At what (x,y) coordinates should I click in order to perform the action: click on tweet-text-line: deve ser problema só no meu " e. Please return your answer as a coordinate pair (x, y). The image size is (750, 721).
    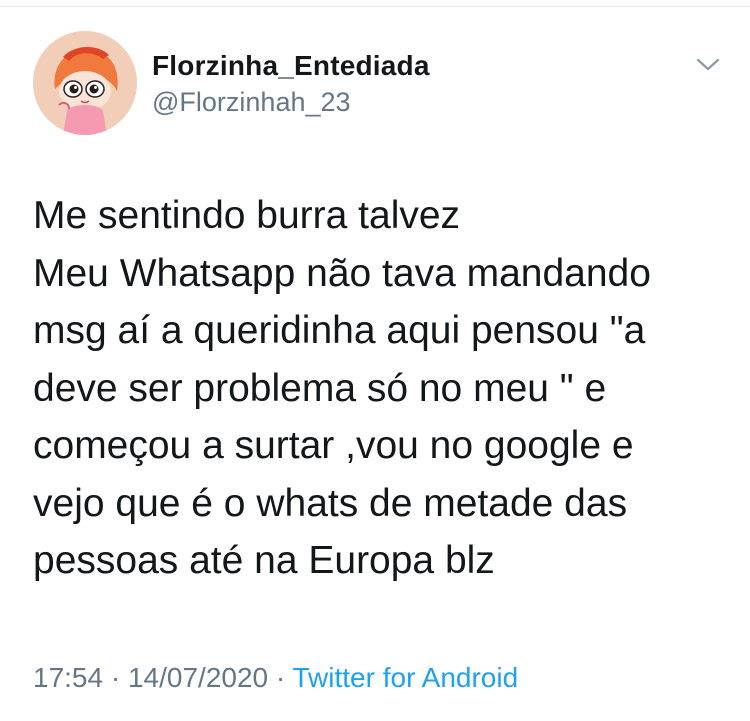
    Looking at the image, I should click on (320, 388).